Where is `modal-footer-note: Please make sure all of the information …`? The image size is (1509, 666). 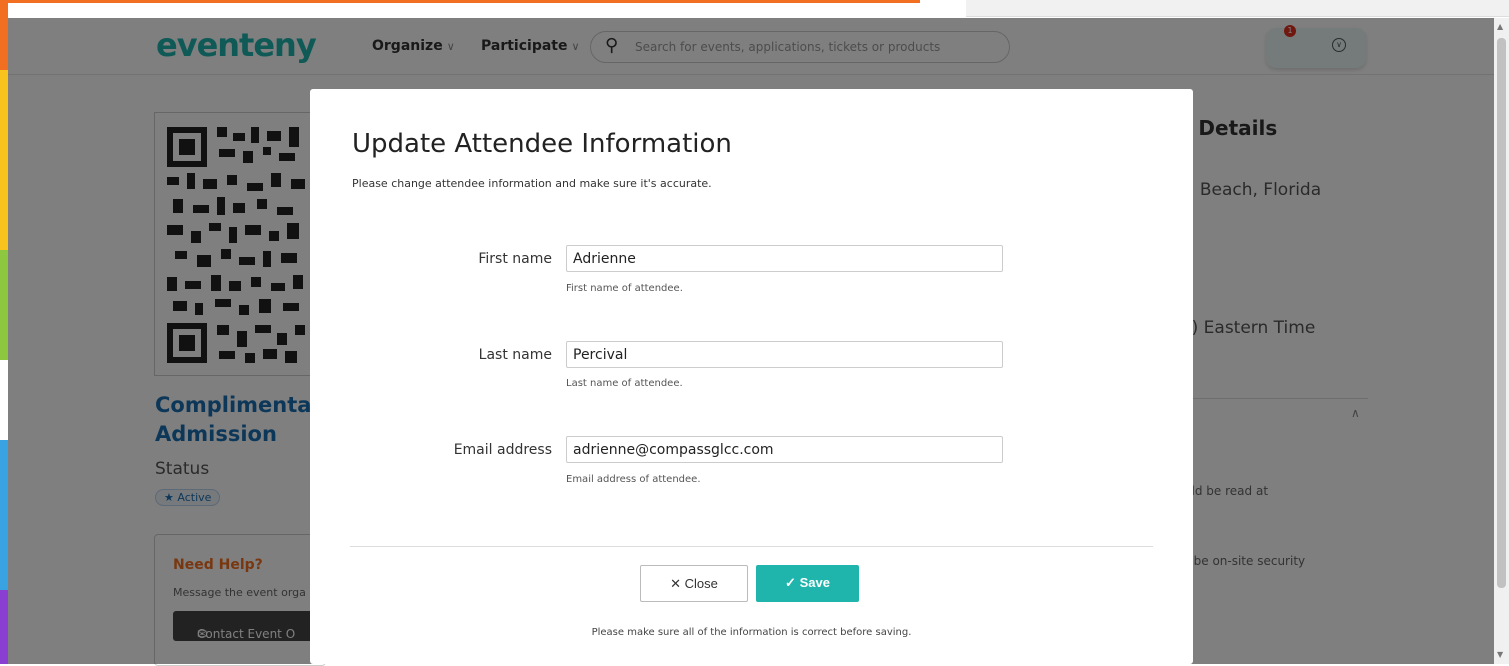
modal-footer-note: Please make sure all of the information … is located at coordinates (751, 632).